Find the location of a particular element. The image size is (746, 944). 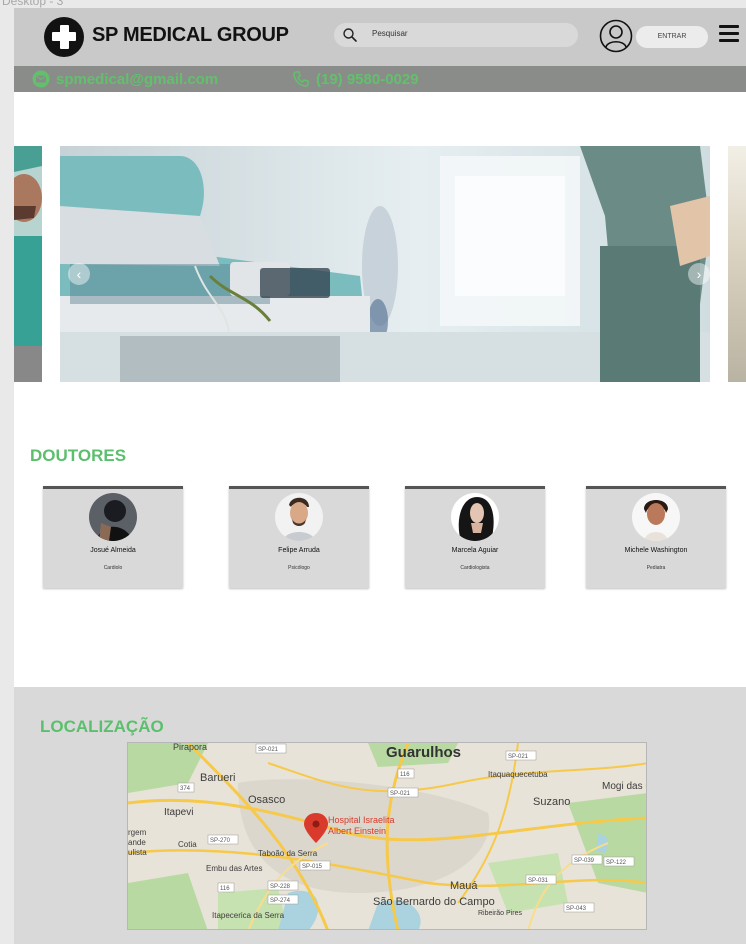

road-shield: SP-043 is located at coordinates (576, 909).